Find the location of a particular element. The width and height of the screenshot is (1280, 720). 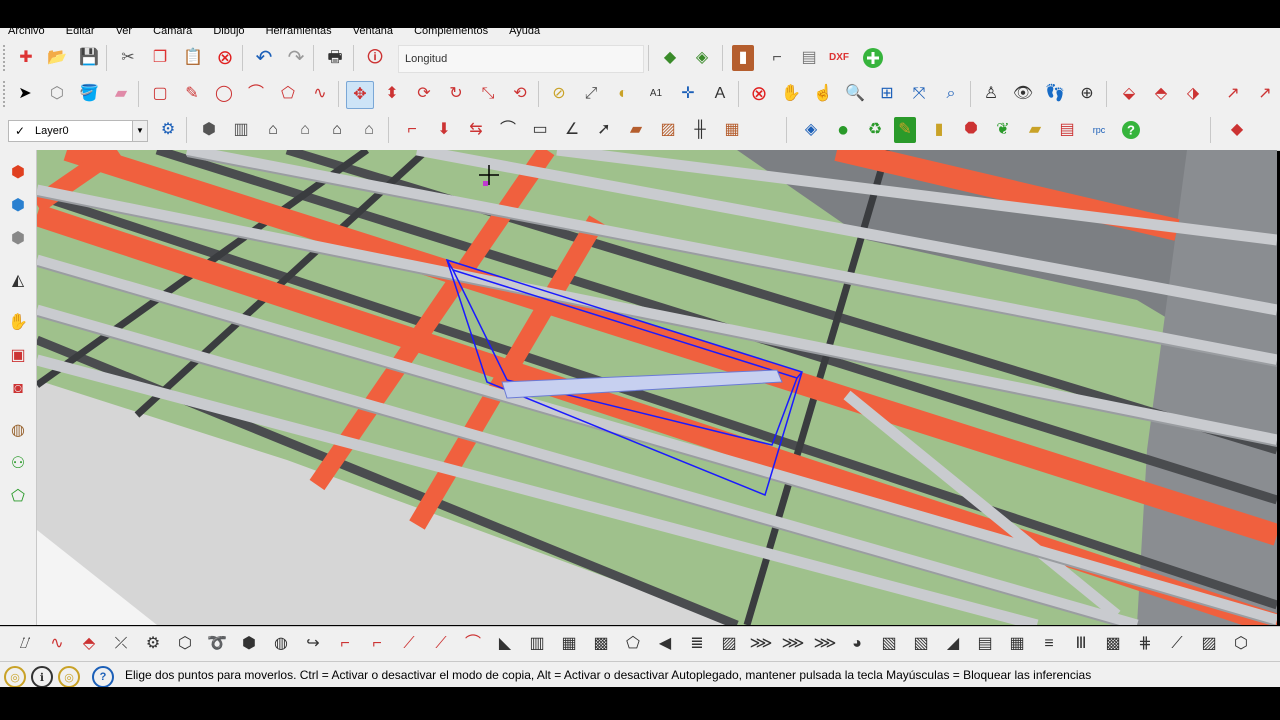

corner-icon: ⌐ is located at coordinates (345, 644).